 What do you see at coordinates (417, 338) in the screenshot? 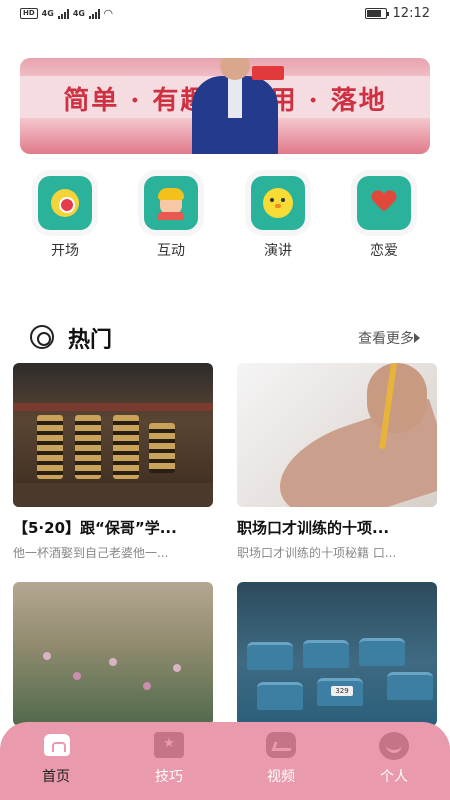
I see `arrow-right-icon` at bounding box center [417, 338].